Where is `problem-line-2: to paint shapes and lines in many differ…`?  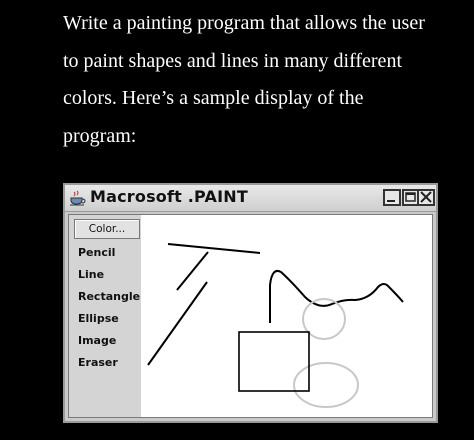
problem-line-2: to paint shapes and lines in many differ… is located at coordinates (232, 60).